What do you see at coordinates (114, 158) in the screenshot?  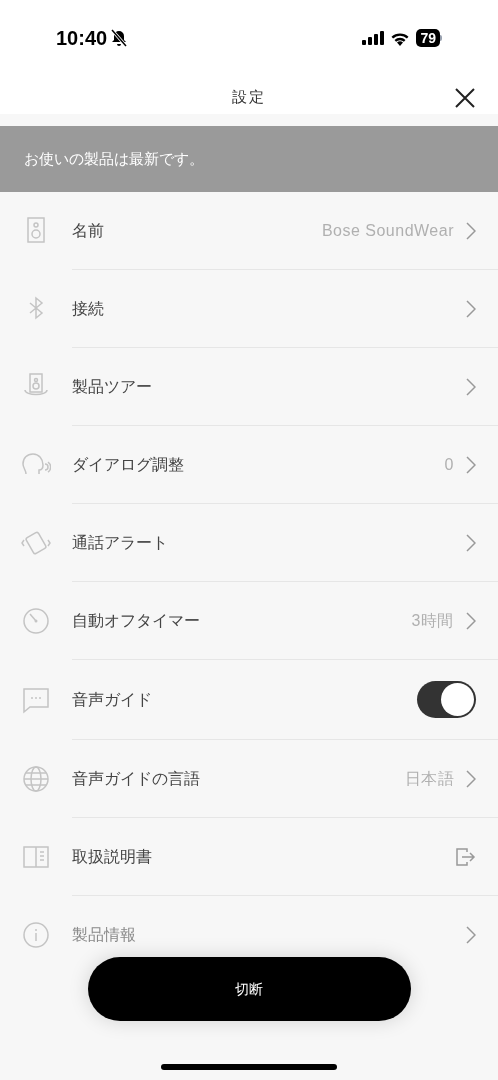 I see `banner-text: お使いの製品は最新です。` at bounding box center [114, 158].